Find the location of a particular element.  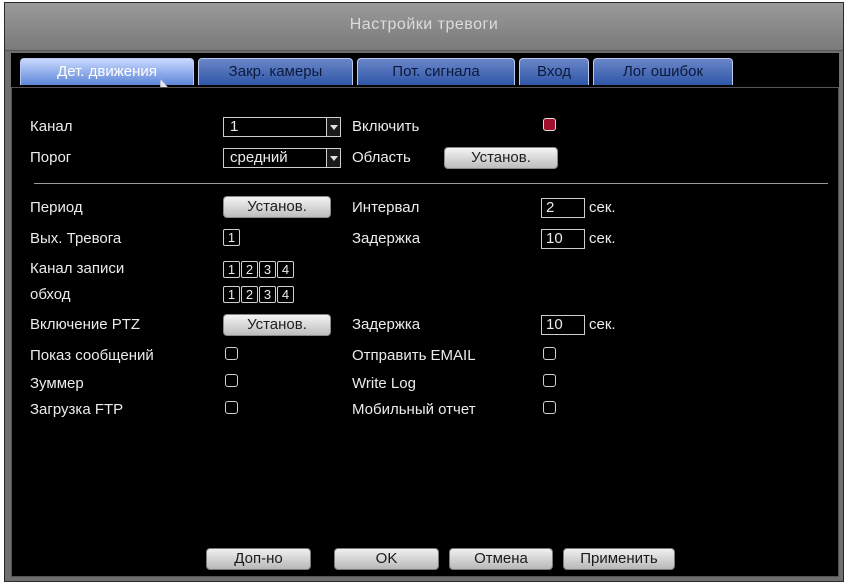

tab-video-loss: Пот. сигнала is located at coordinates (436, 71).